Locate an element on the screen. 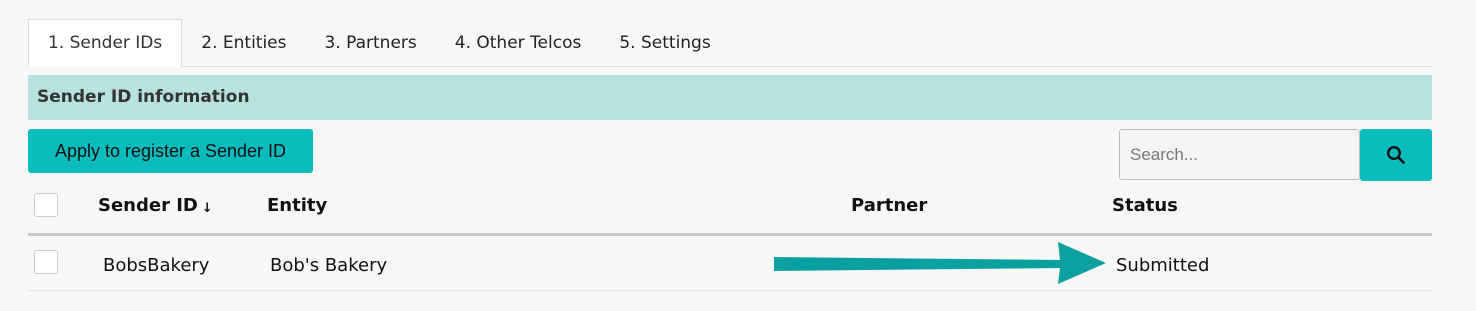  column-header-sender-id-label: Sender ID is located at coordinates (148, 205).